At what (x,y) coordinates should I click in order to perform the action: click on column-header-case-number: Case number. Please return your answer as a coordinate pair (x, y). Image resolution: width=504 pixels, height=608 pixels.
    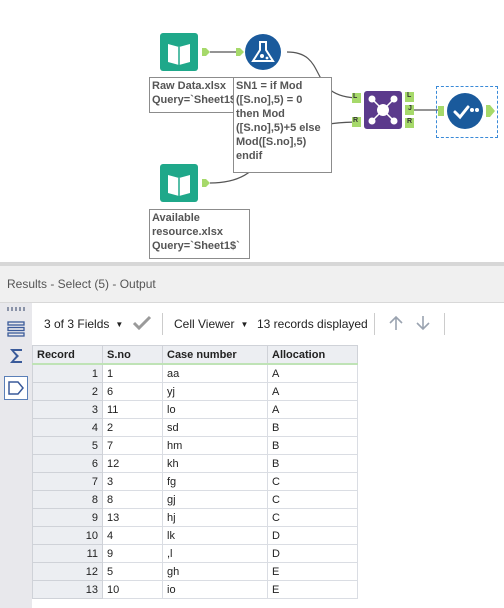
    Looking at the image, I should click on (215, 355).